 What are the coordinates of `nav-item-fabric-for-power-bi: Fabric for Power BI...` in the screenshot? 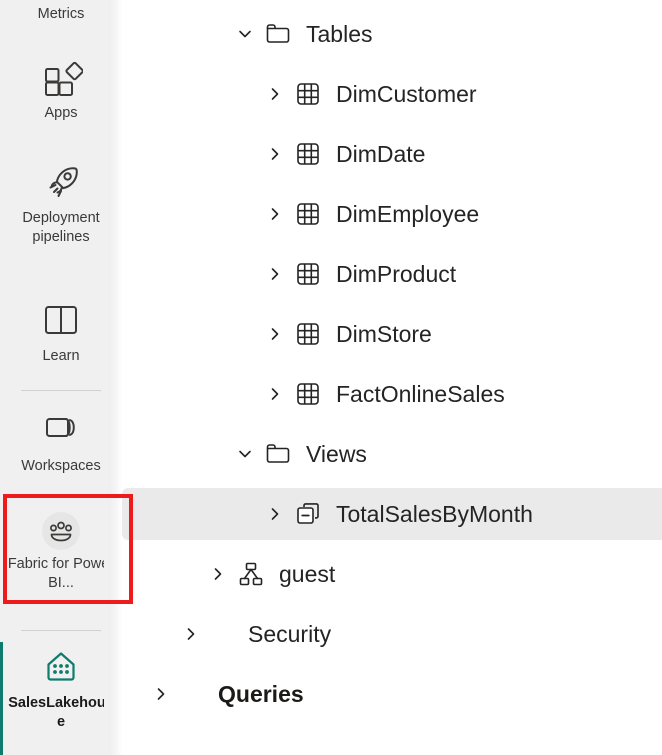 It's located at (61, 552).